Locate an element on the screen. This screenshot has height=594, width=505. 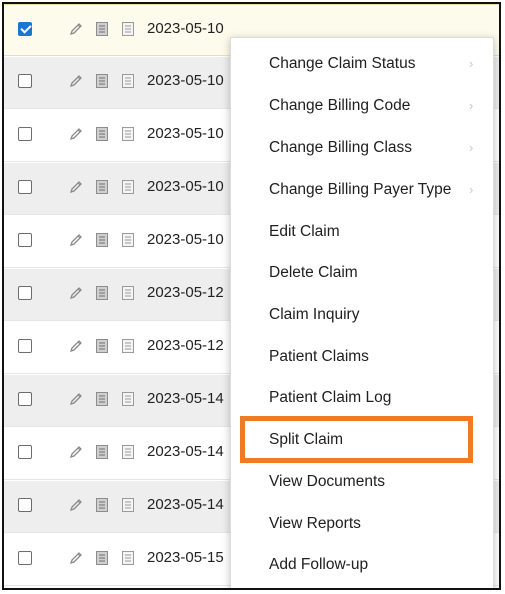
menu-item-change-billing-payer-type: Change Billing Payer Type › is located at coordinates (362, 190).